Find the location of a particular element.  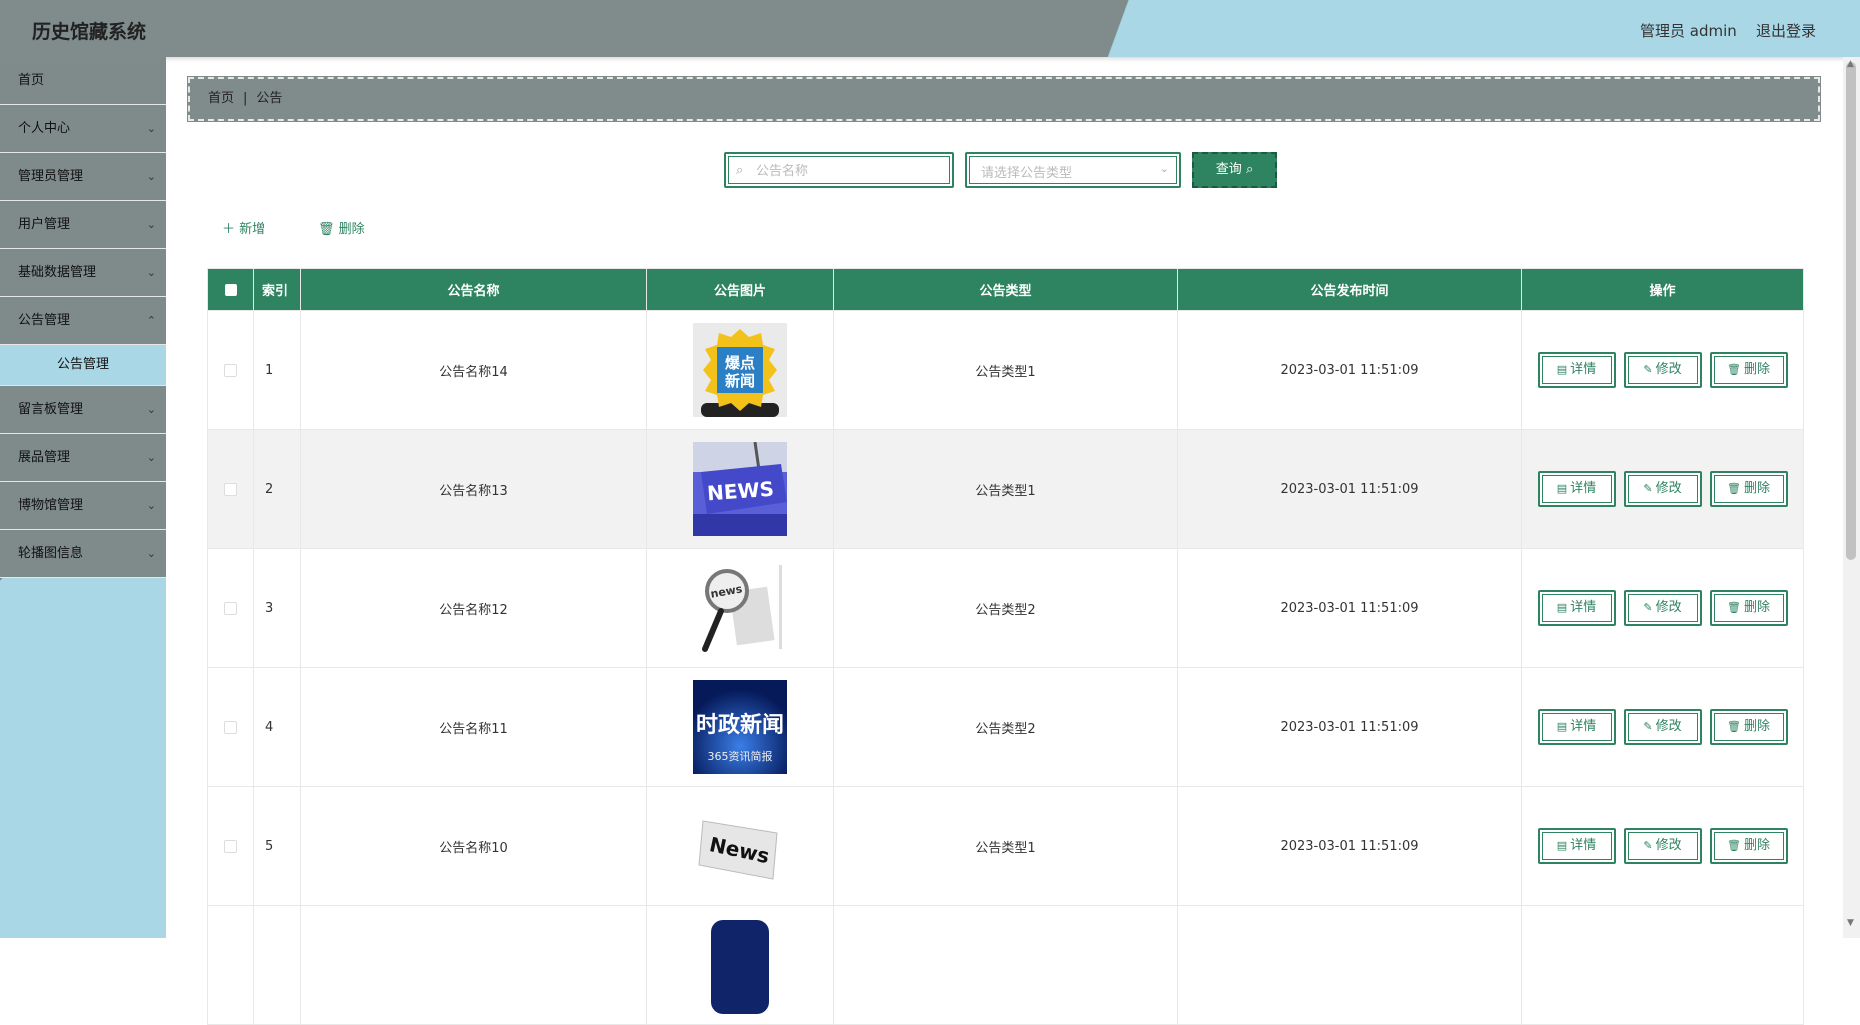

query-button: 查询 ⌕ is located at coordinates (1234, 170).